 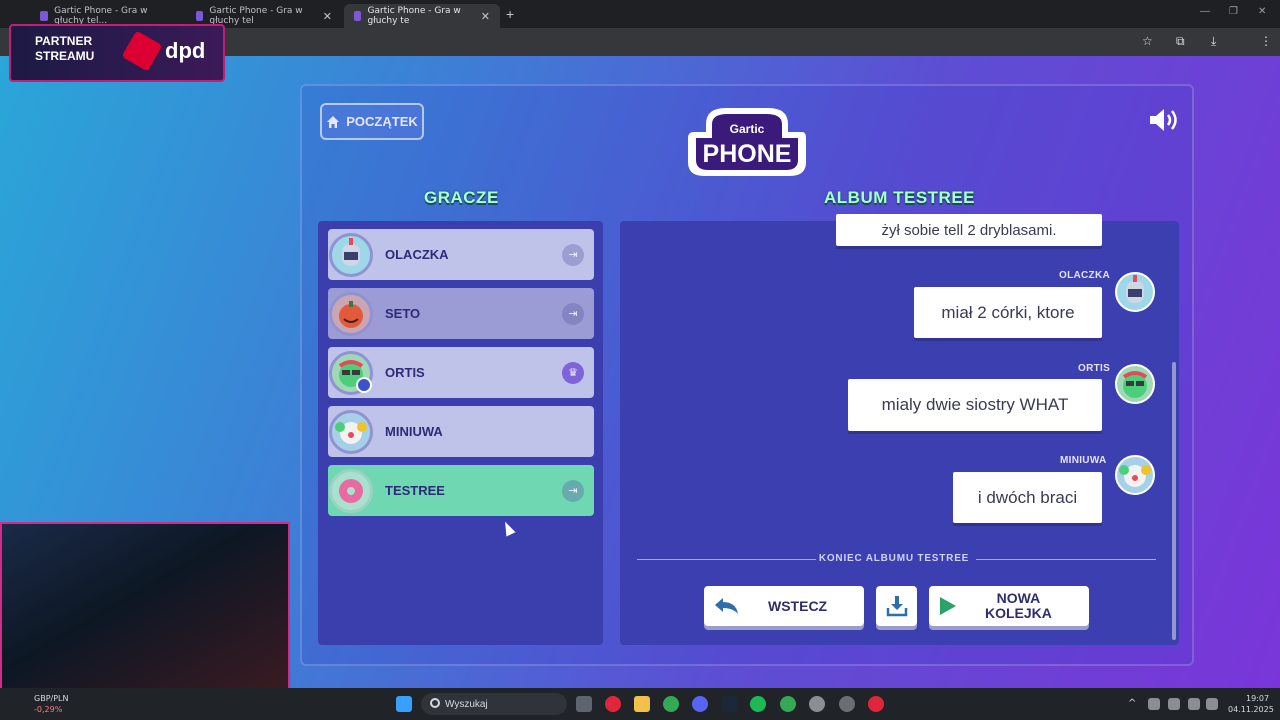 I want to click on album-message: żył sobie tell 2 dryblasami., so click(x=969, y=230).